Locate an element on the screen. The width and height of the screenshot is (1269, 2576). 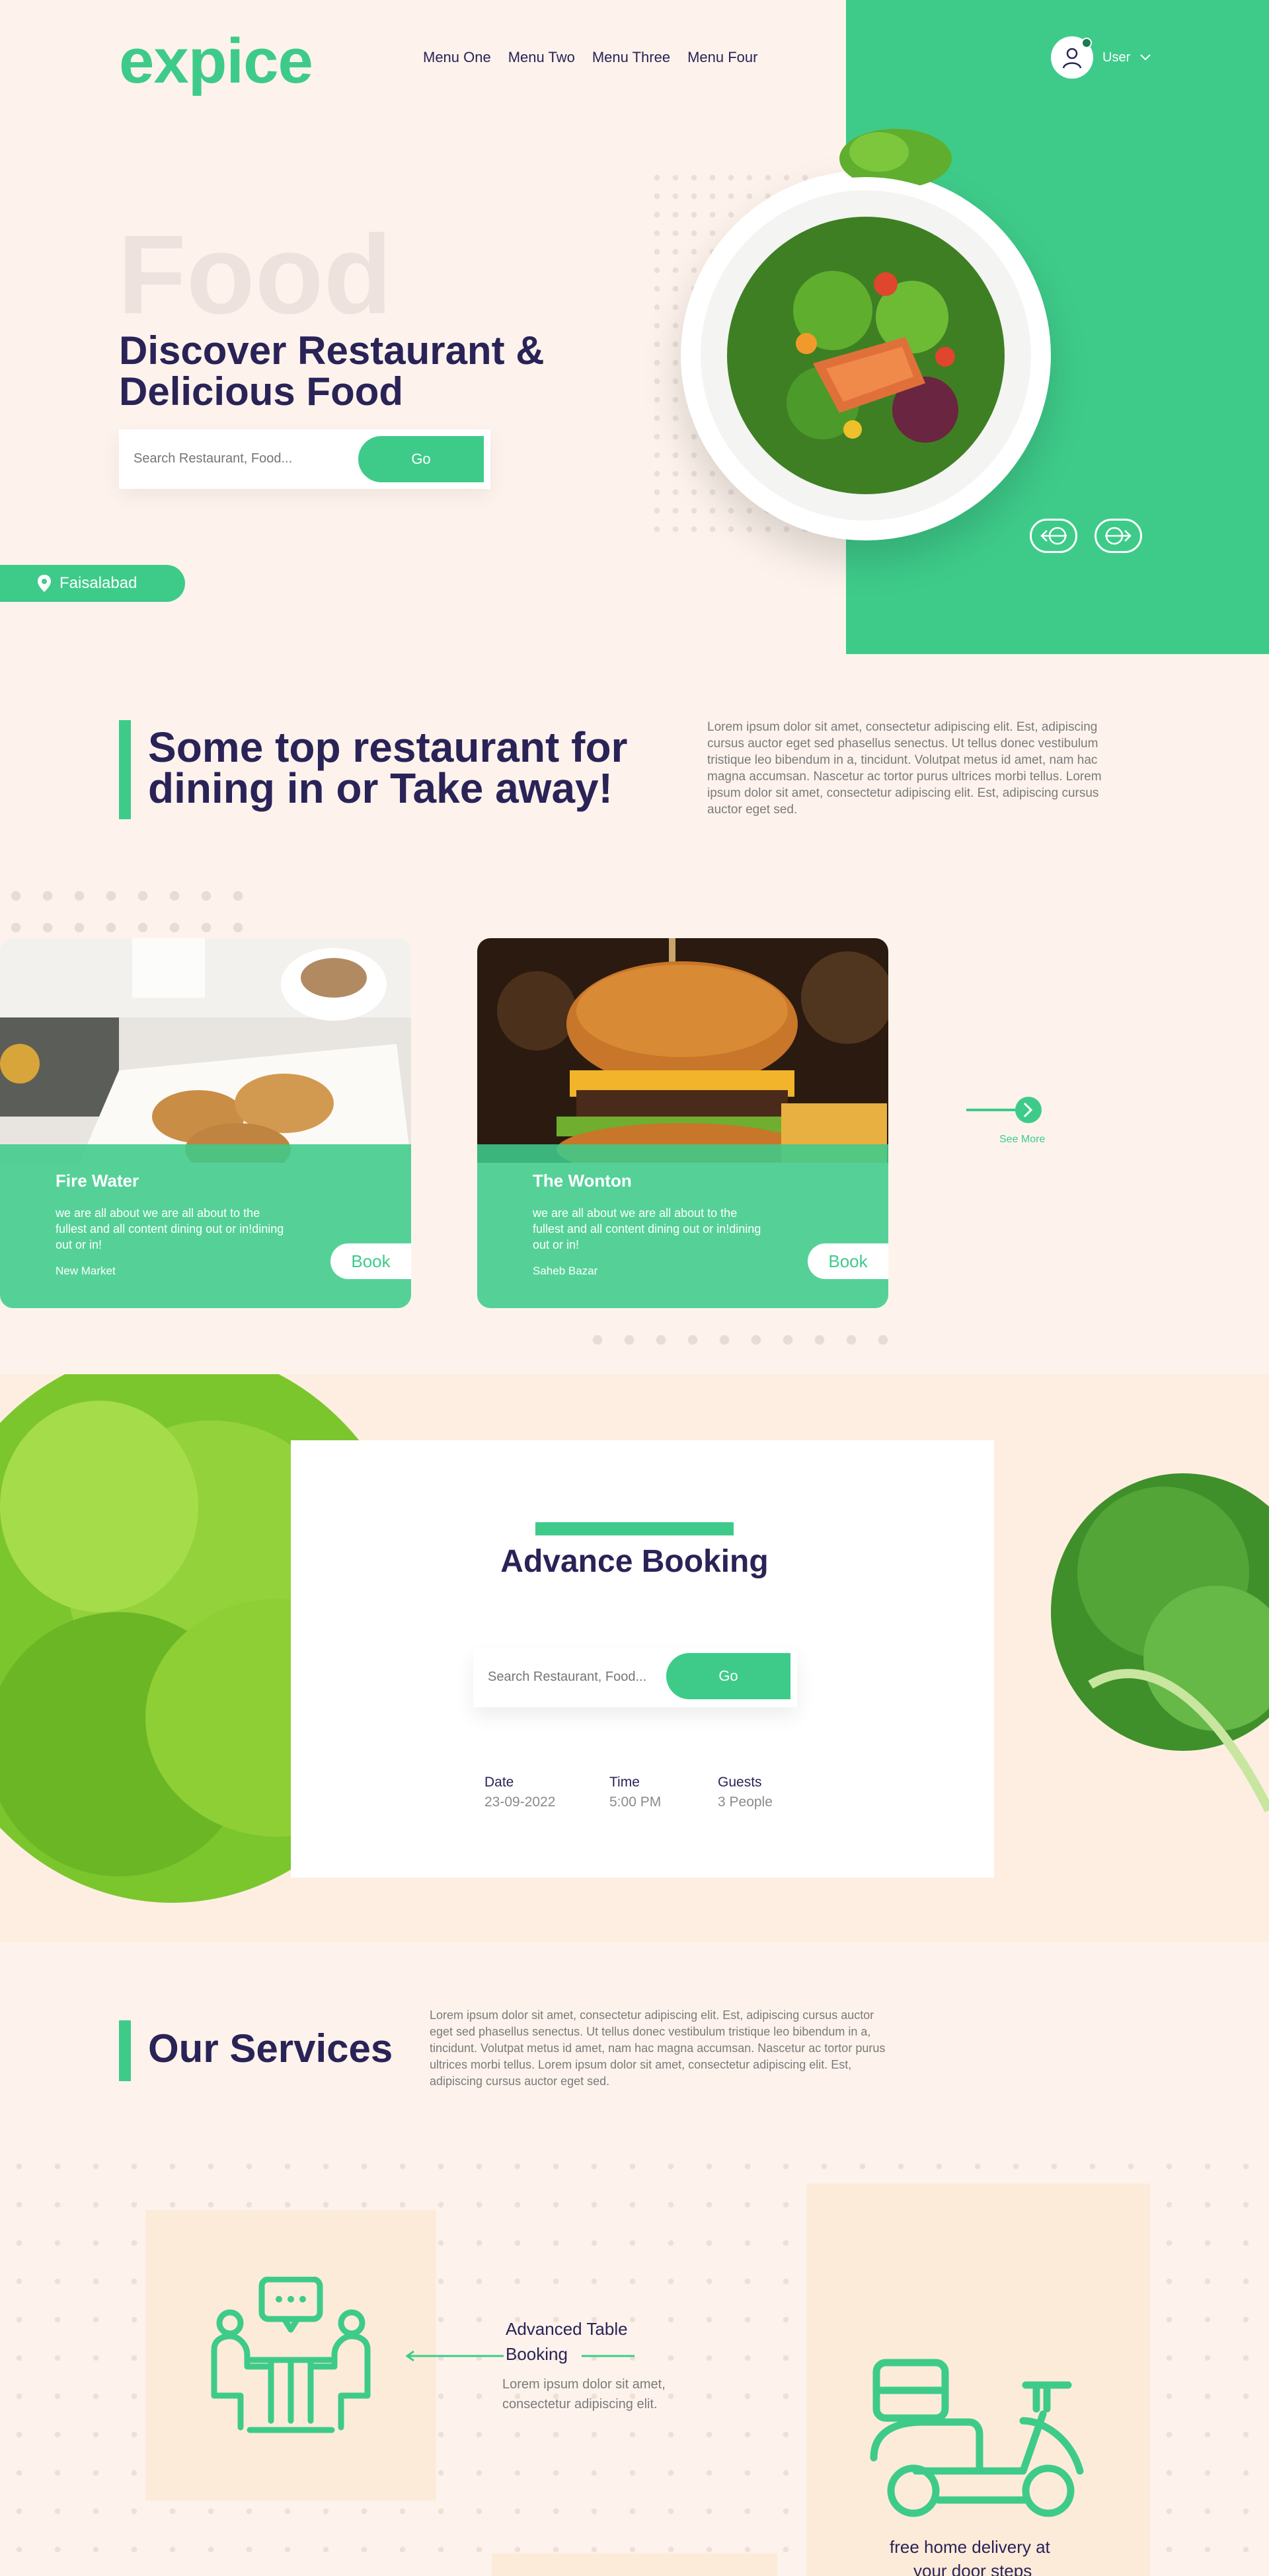
table-booking-icon is located at coordinates (290, 2355).